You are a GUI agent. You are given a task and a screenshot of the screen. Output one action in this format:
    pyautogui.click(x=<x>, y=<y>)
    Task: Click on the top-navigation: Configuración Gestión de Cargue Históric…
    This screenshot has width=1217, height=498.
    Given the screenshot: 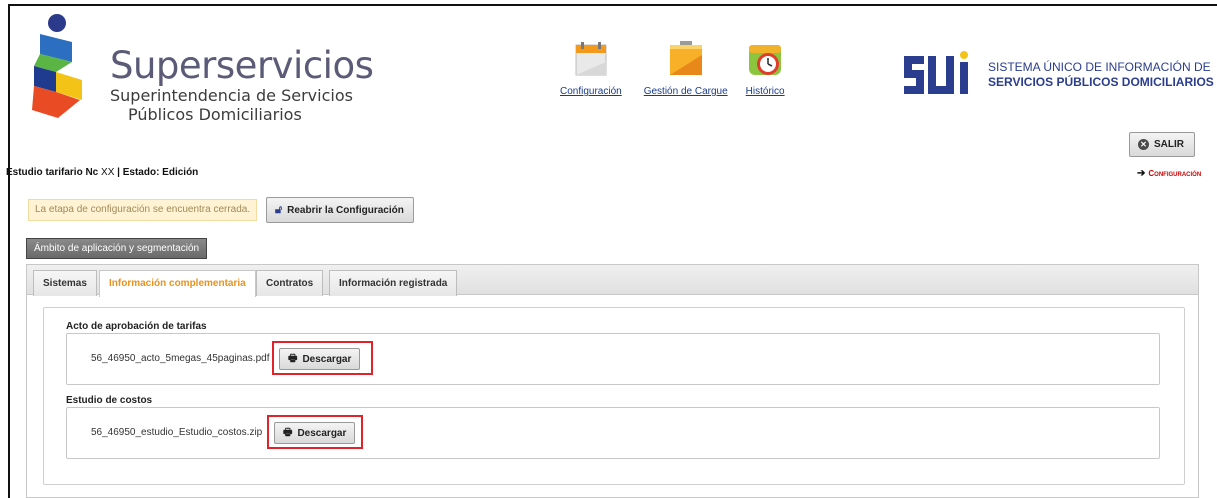 What is the action you would take?
    pyautogui.click(x=681, y=68)
    